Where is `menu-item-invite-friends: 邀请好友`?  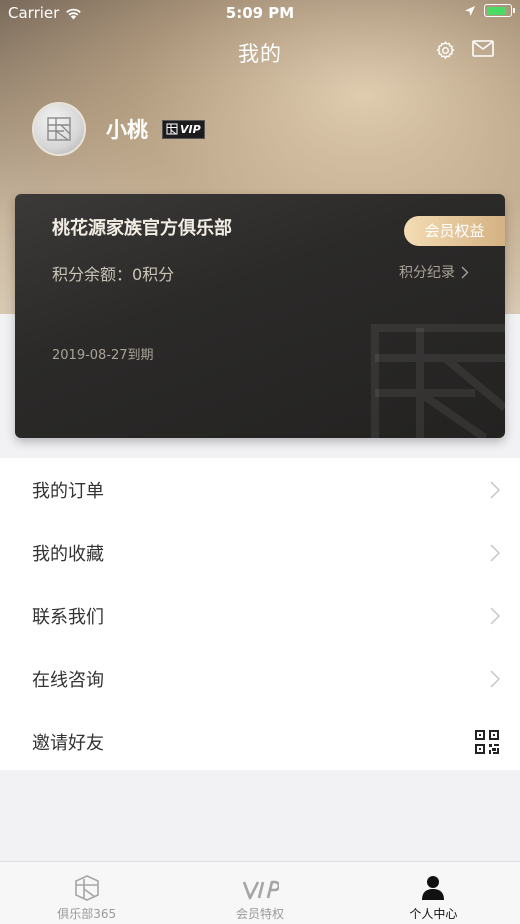
menu-item-invite-friends: 邀请好友 is located at coordinates (260, 741).